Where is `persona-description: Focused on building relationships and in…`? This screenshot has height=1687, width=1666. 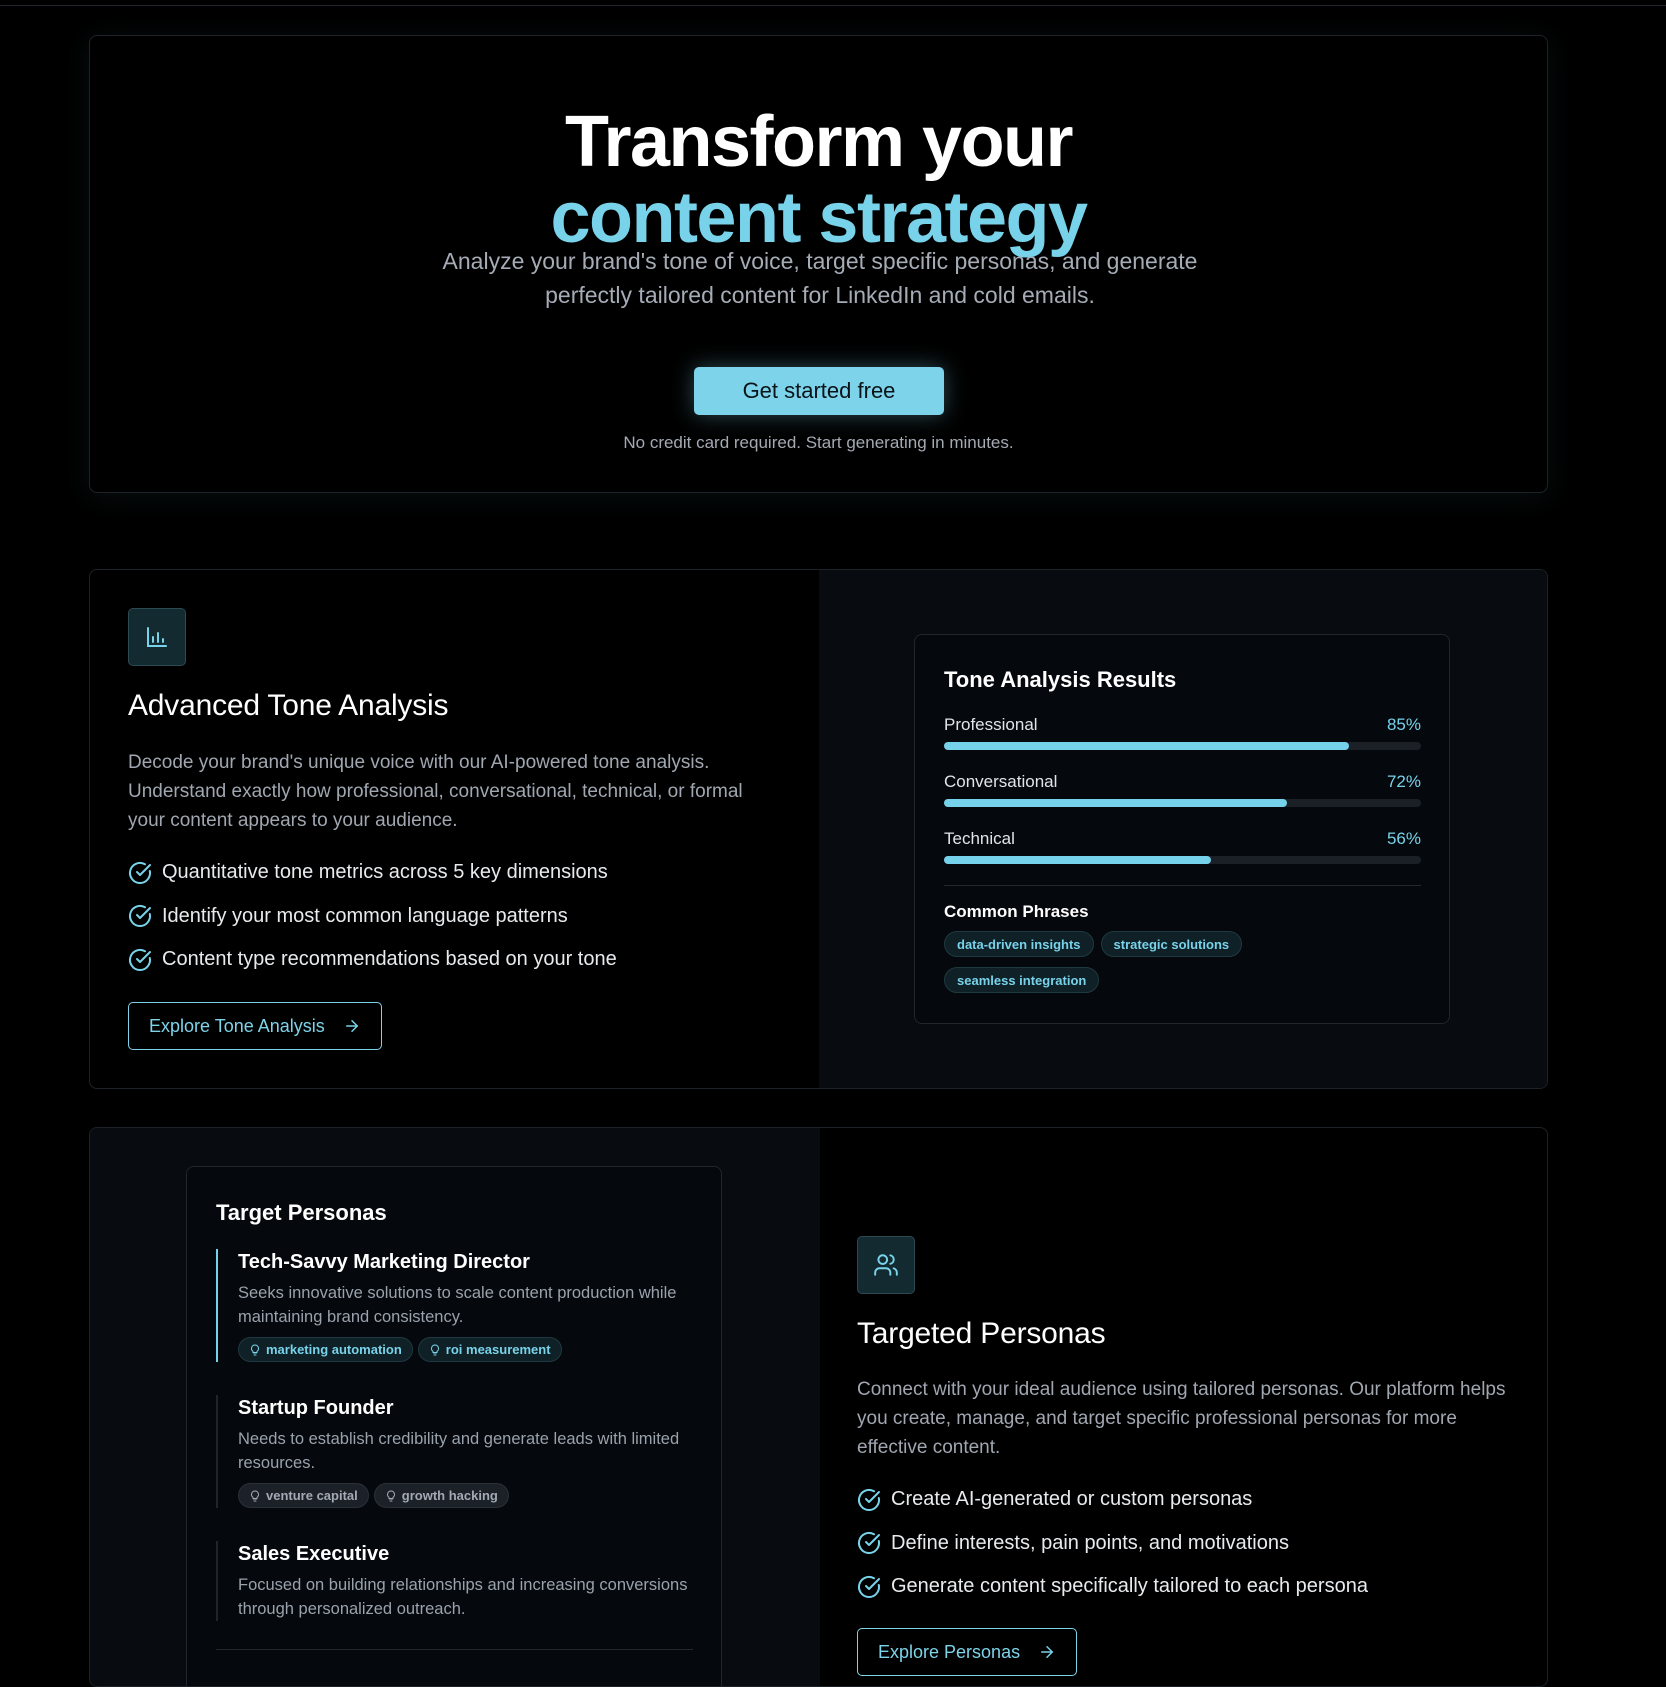 persona-description: Focused on building relationships and in… is located at coordinates (463, 1597).